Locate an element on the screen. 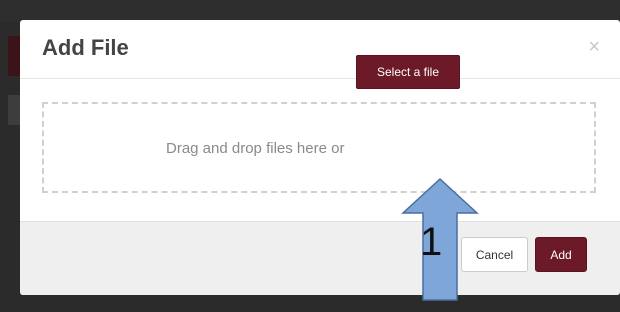  background-topbar is located at coordinates (310, 11).